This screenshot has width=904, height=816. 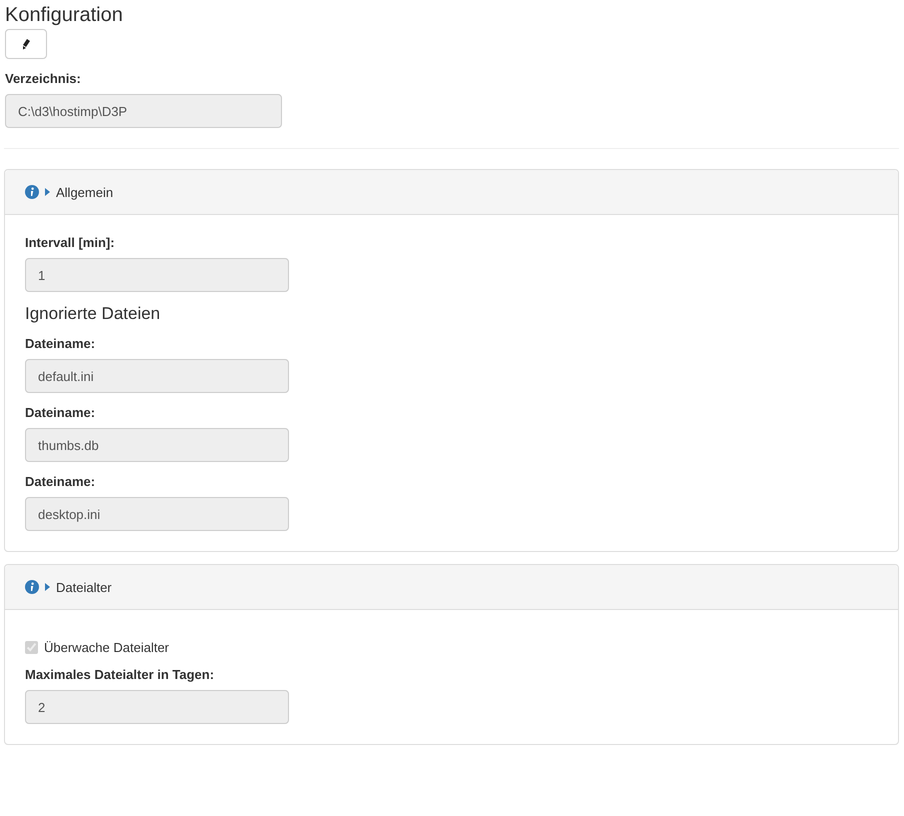 I want to click on field-label: Verzeichnis:, so click(x=43, y=78).